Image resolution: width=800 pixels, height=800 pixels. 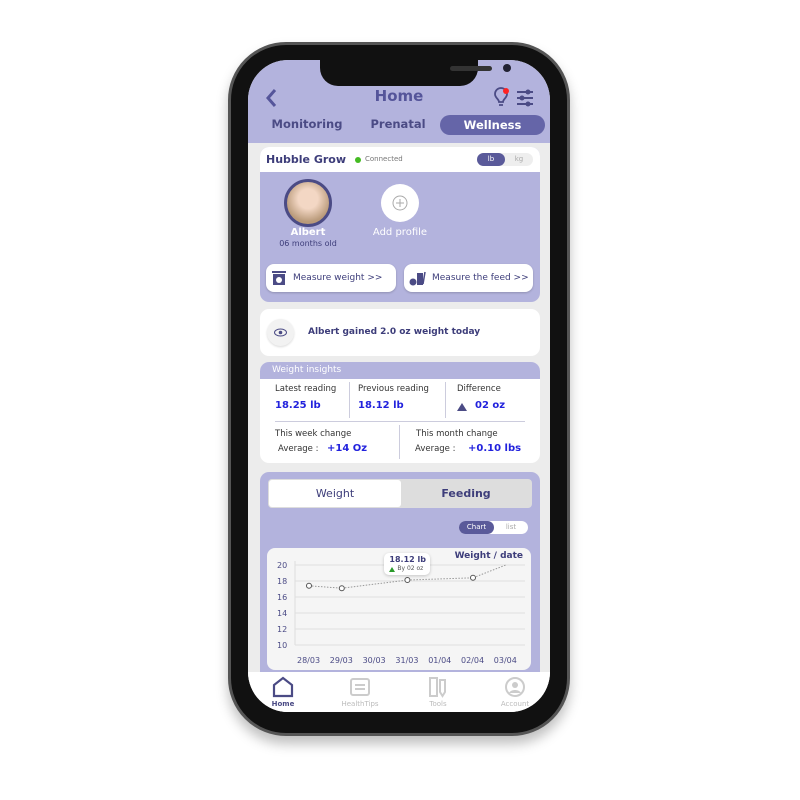 I want to click on nav-home: Home, so click(x=283, y=692).